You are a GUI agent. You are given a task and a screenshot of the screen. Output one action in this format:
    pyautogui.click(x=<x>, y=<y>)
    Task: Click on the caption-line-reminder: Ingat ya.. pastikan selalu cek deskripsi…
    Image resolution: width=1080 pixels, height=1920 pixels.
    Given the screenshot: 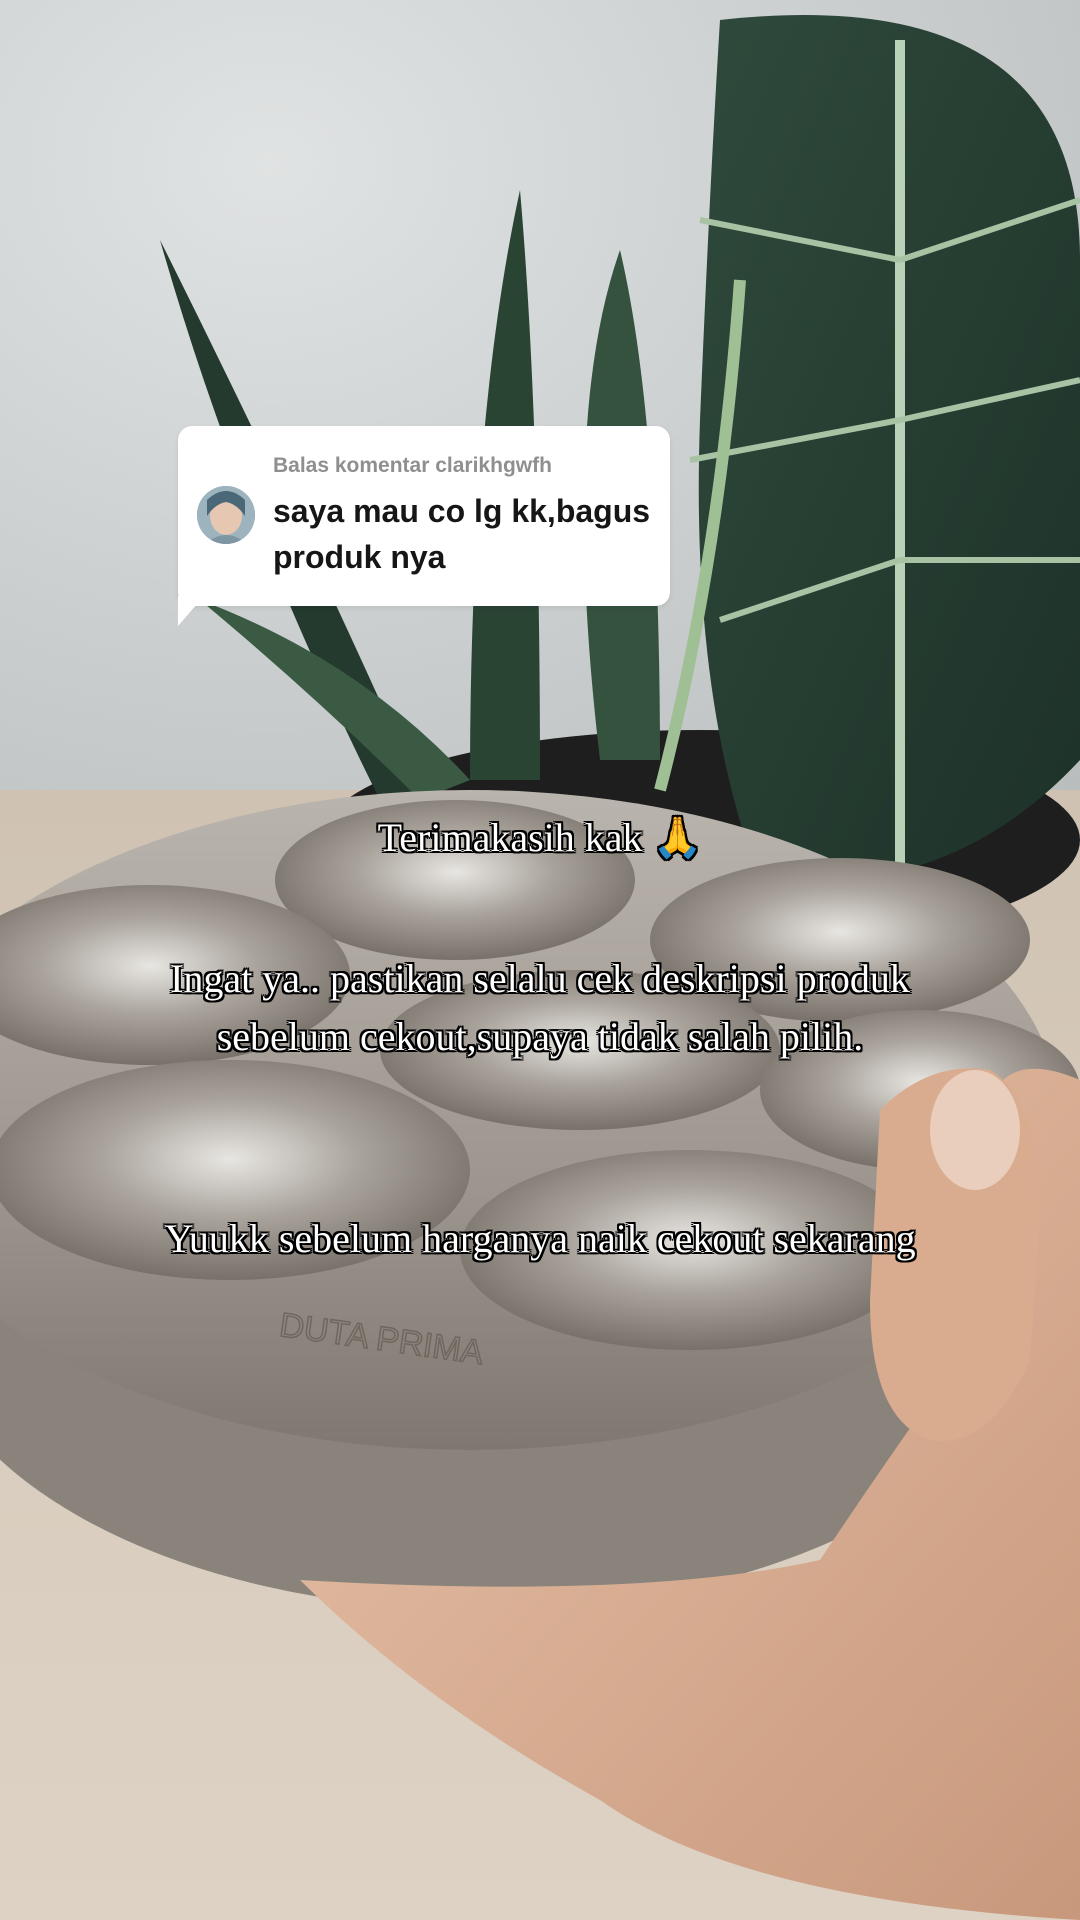 What is the action you would take?
    pyautogui.click(x=540, y=1007)
    